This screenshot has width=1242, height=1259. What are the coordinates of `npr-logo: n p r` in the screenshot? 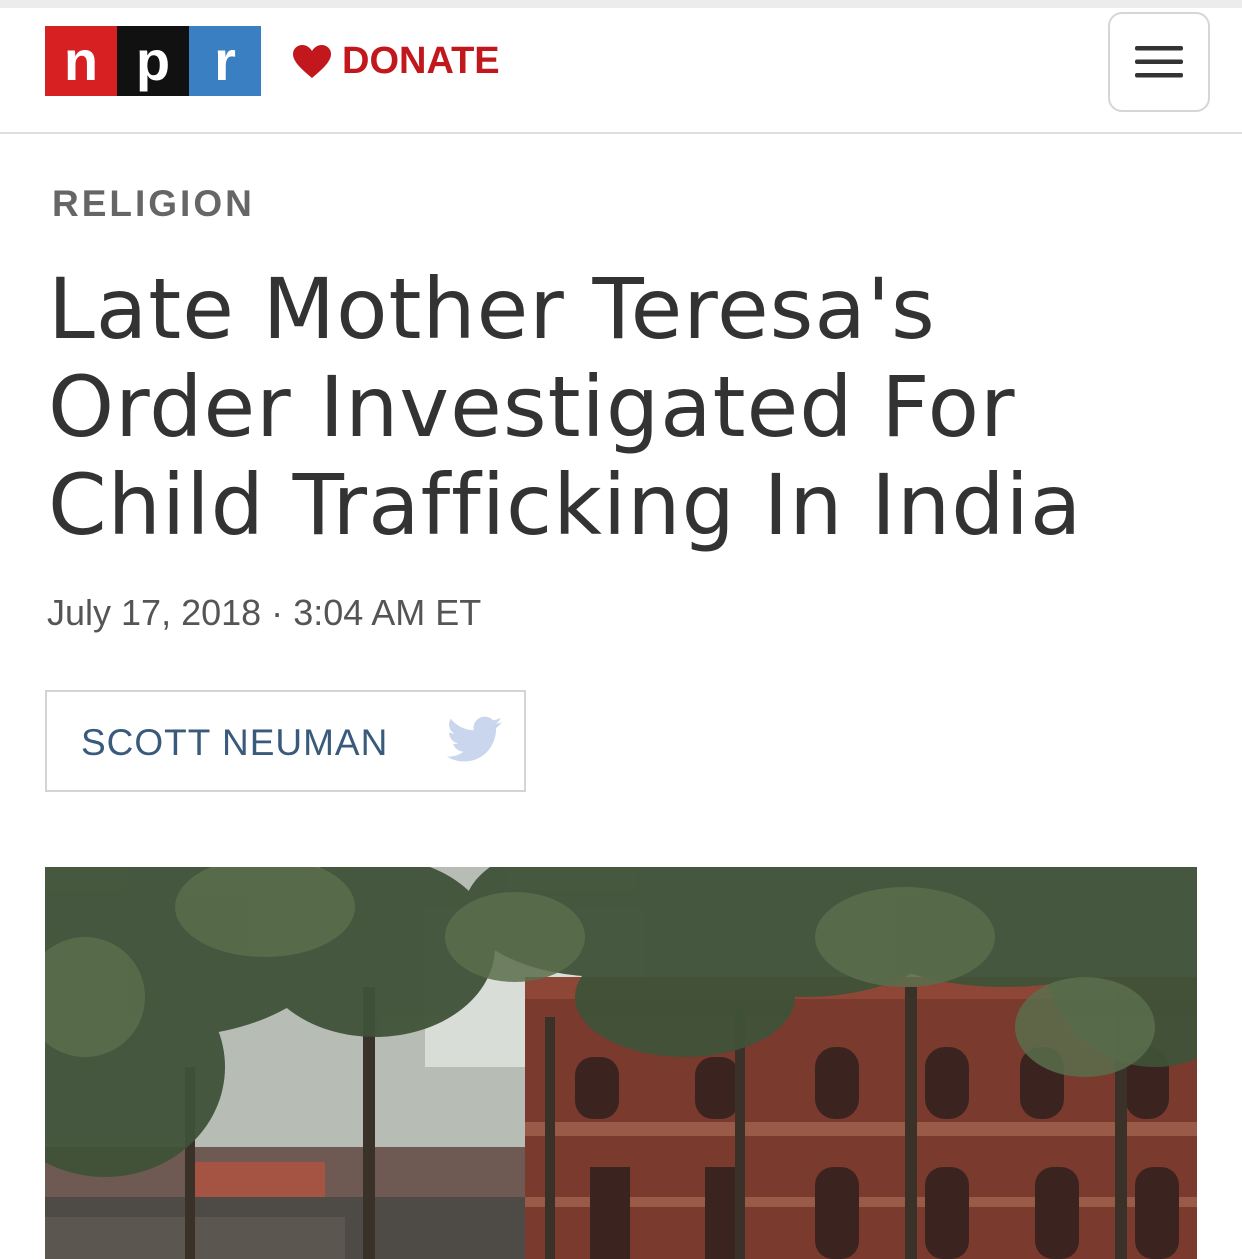 It's located at (153, 61).